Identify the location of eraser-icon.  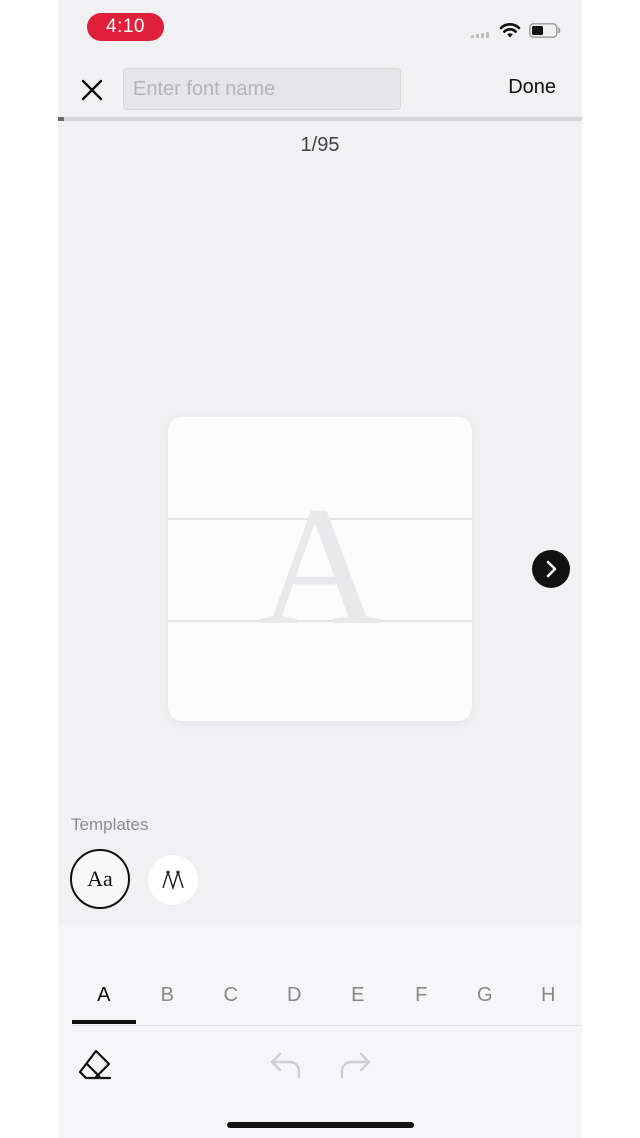
(95, 1064).